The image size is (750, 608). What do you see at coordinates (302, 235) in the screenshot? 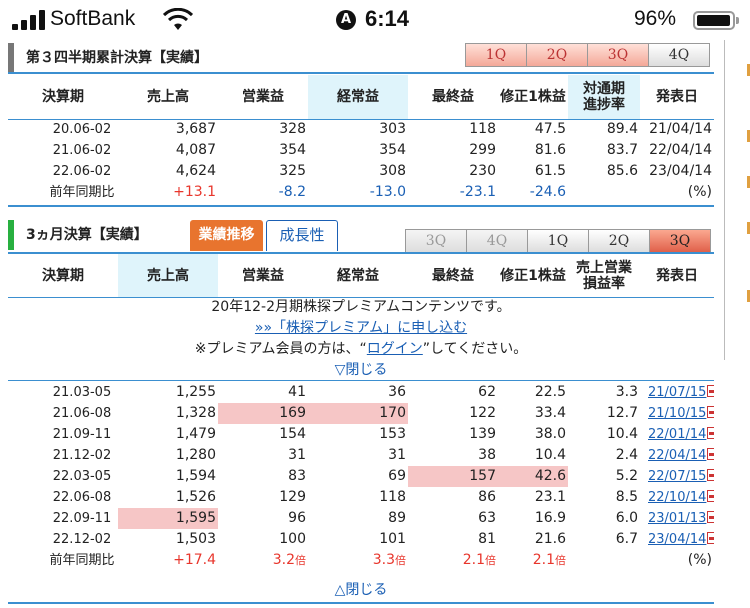
I see `growth-button: 成長性` at bounding box center [302, 235].